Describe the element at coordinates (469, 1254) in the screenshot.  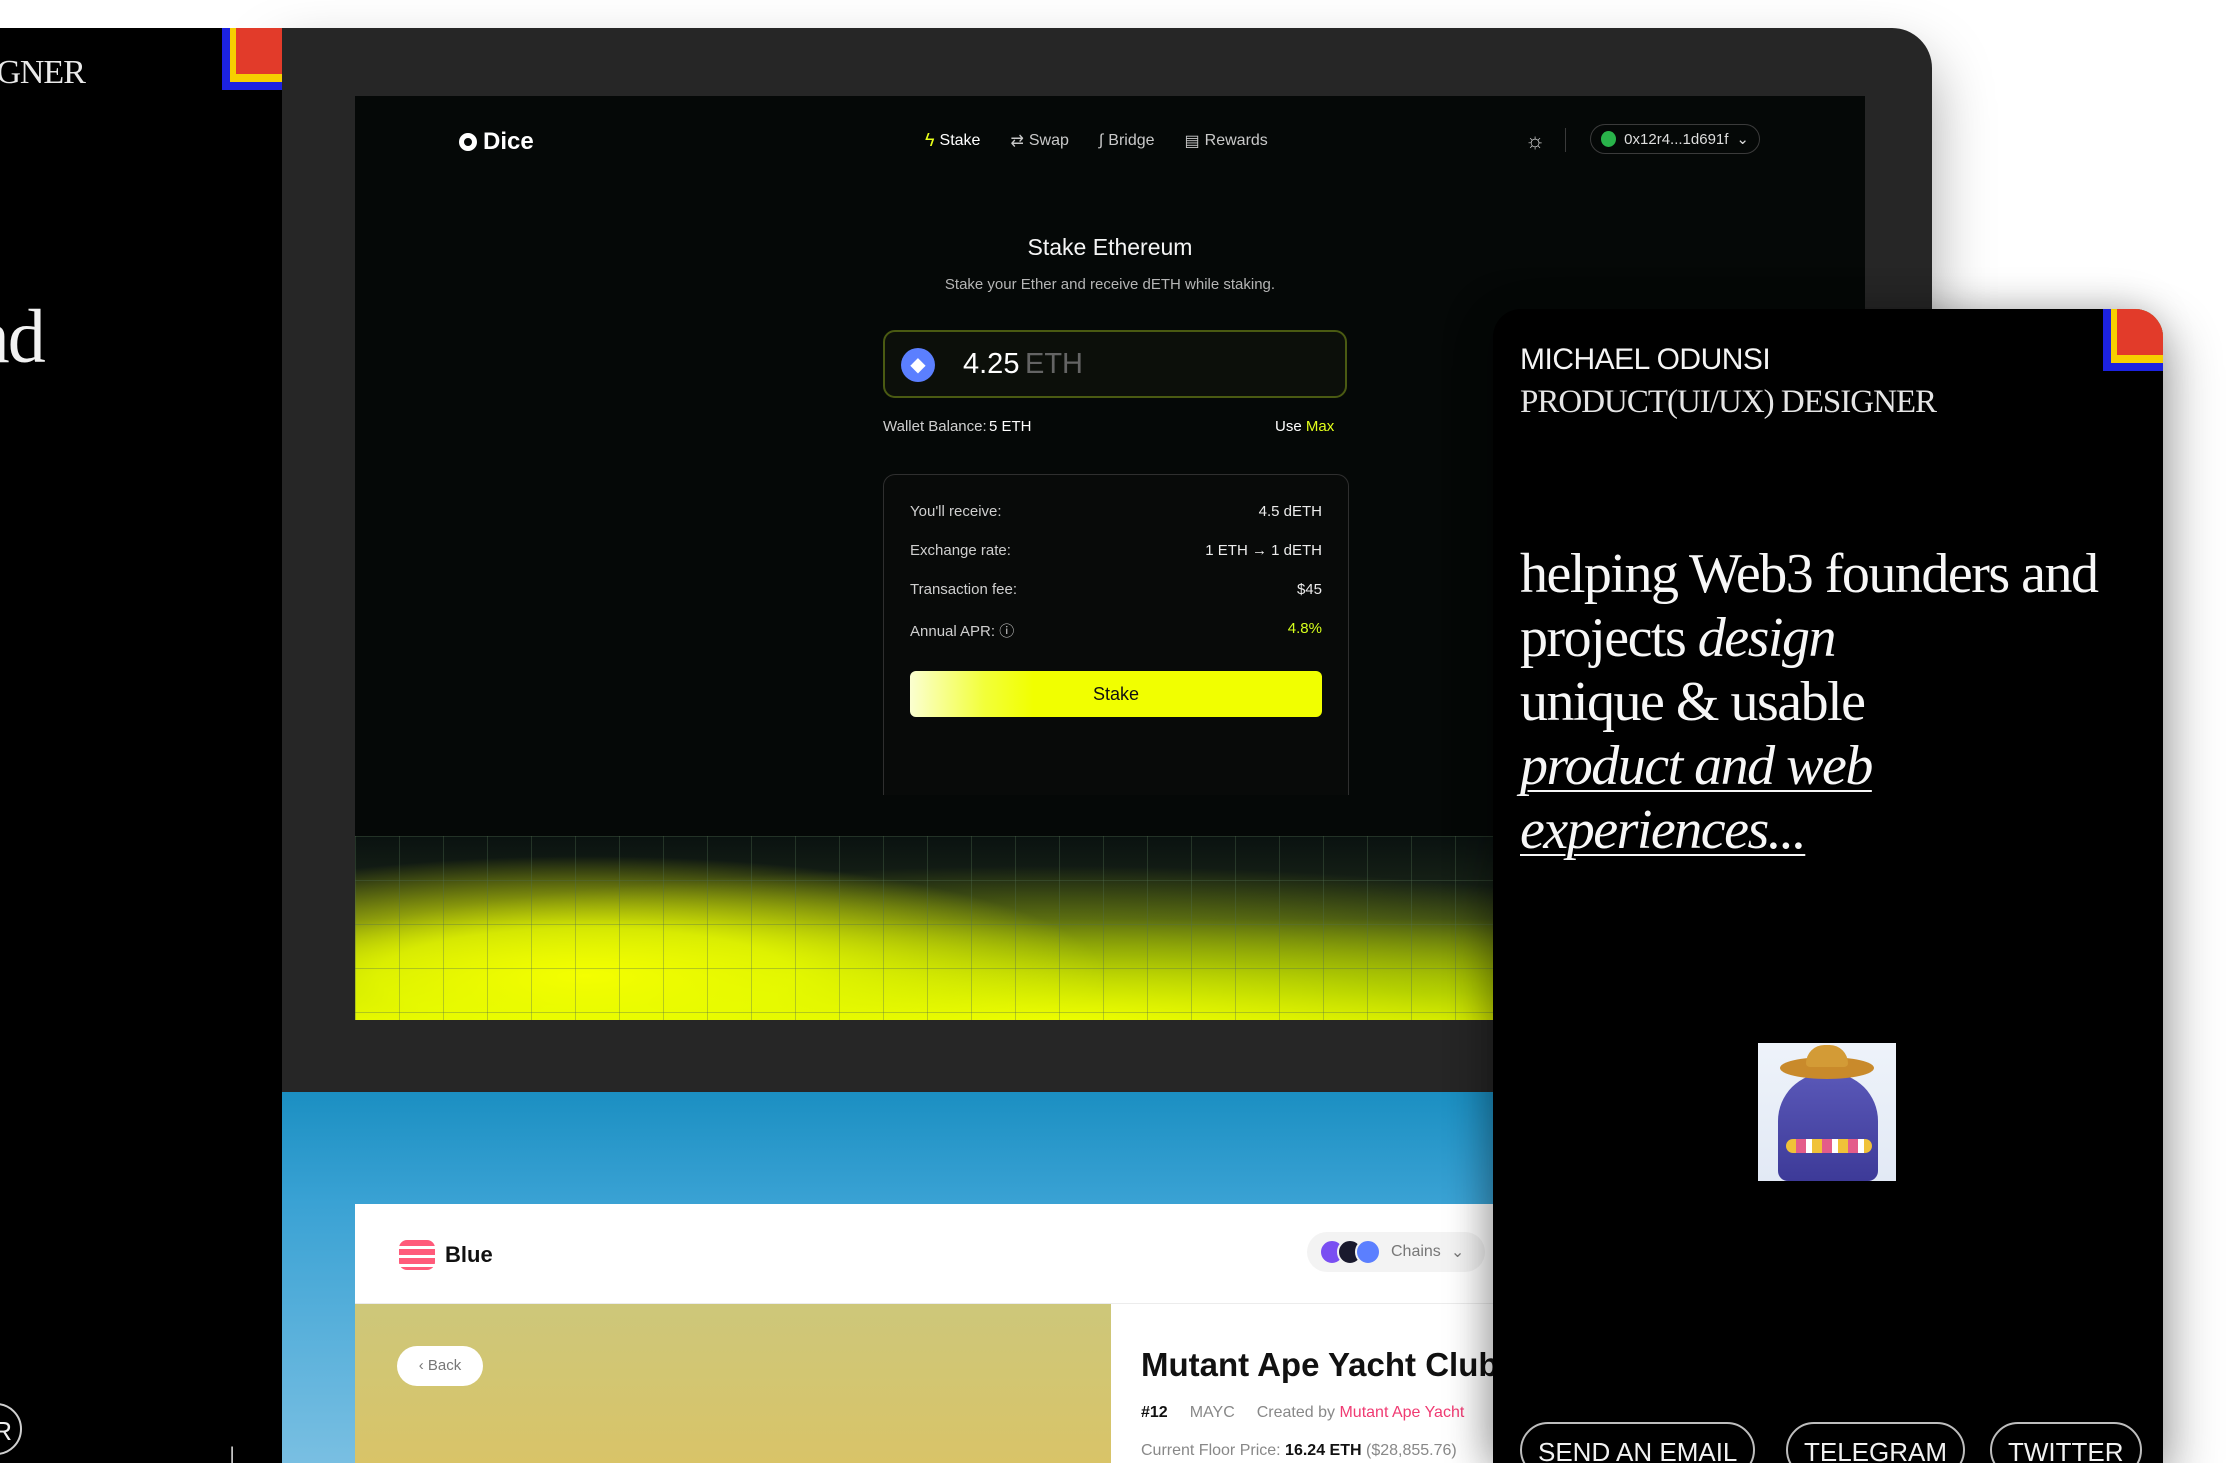
I see `blue-brand-label: Blue` at that location.